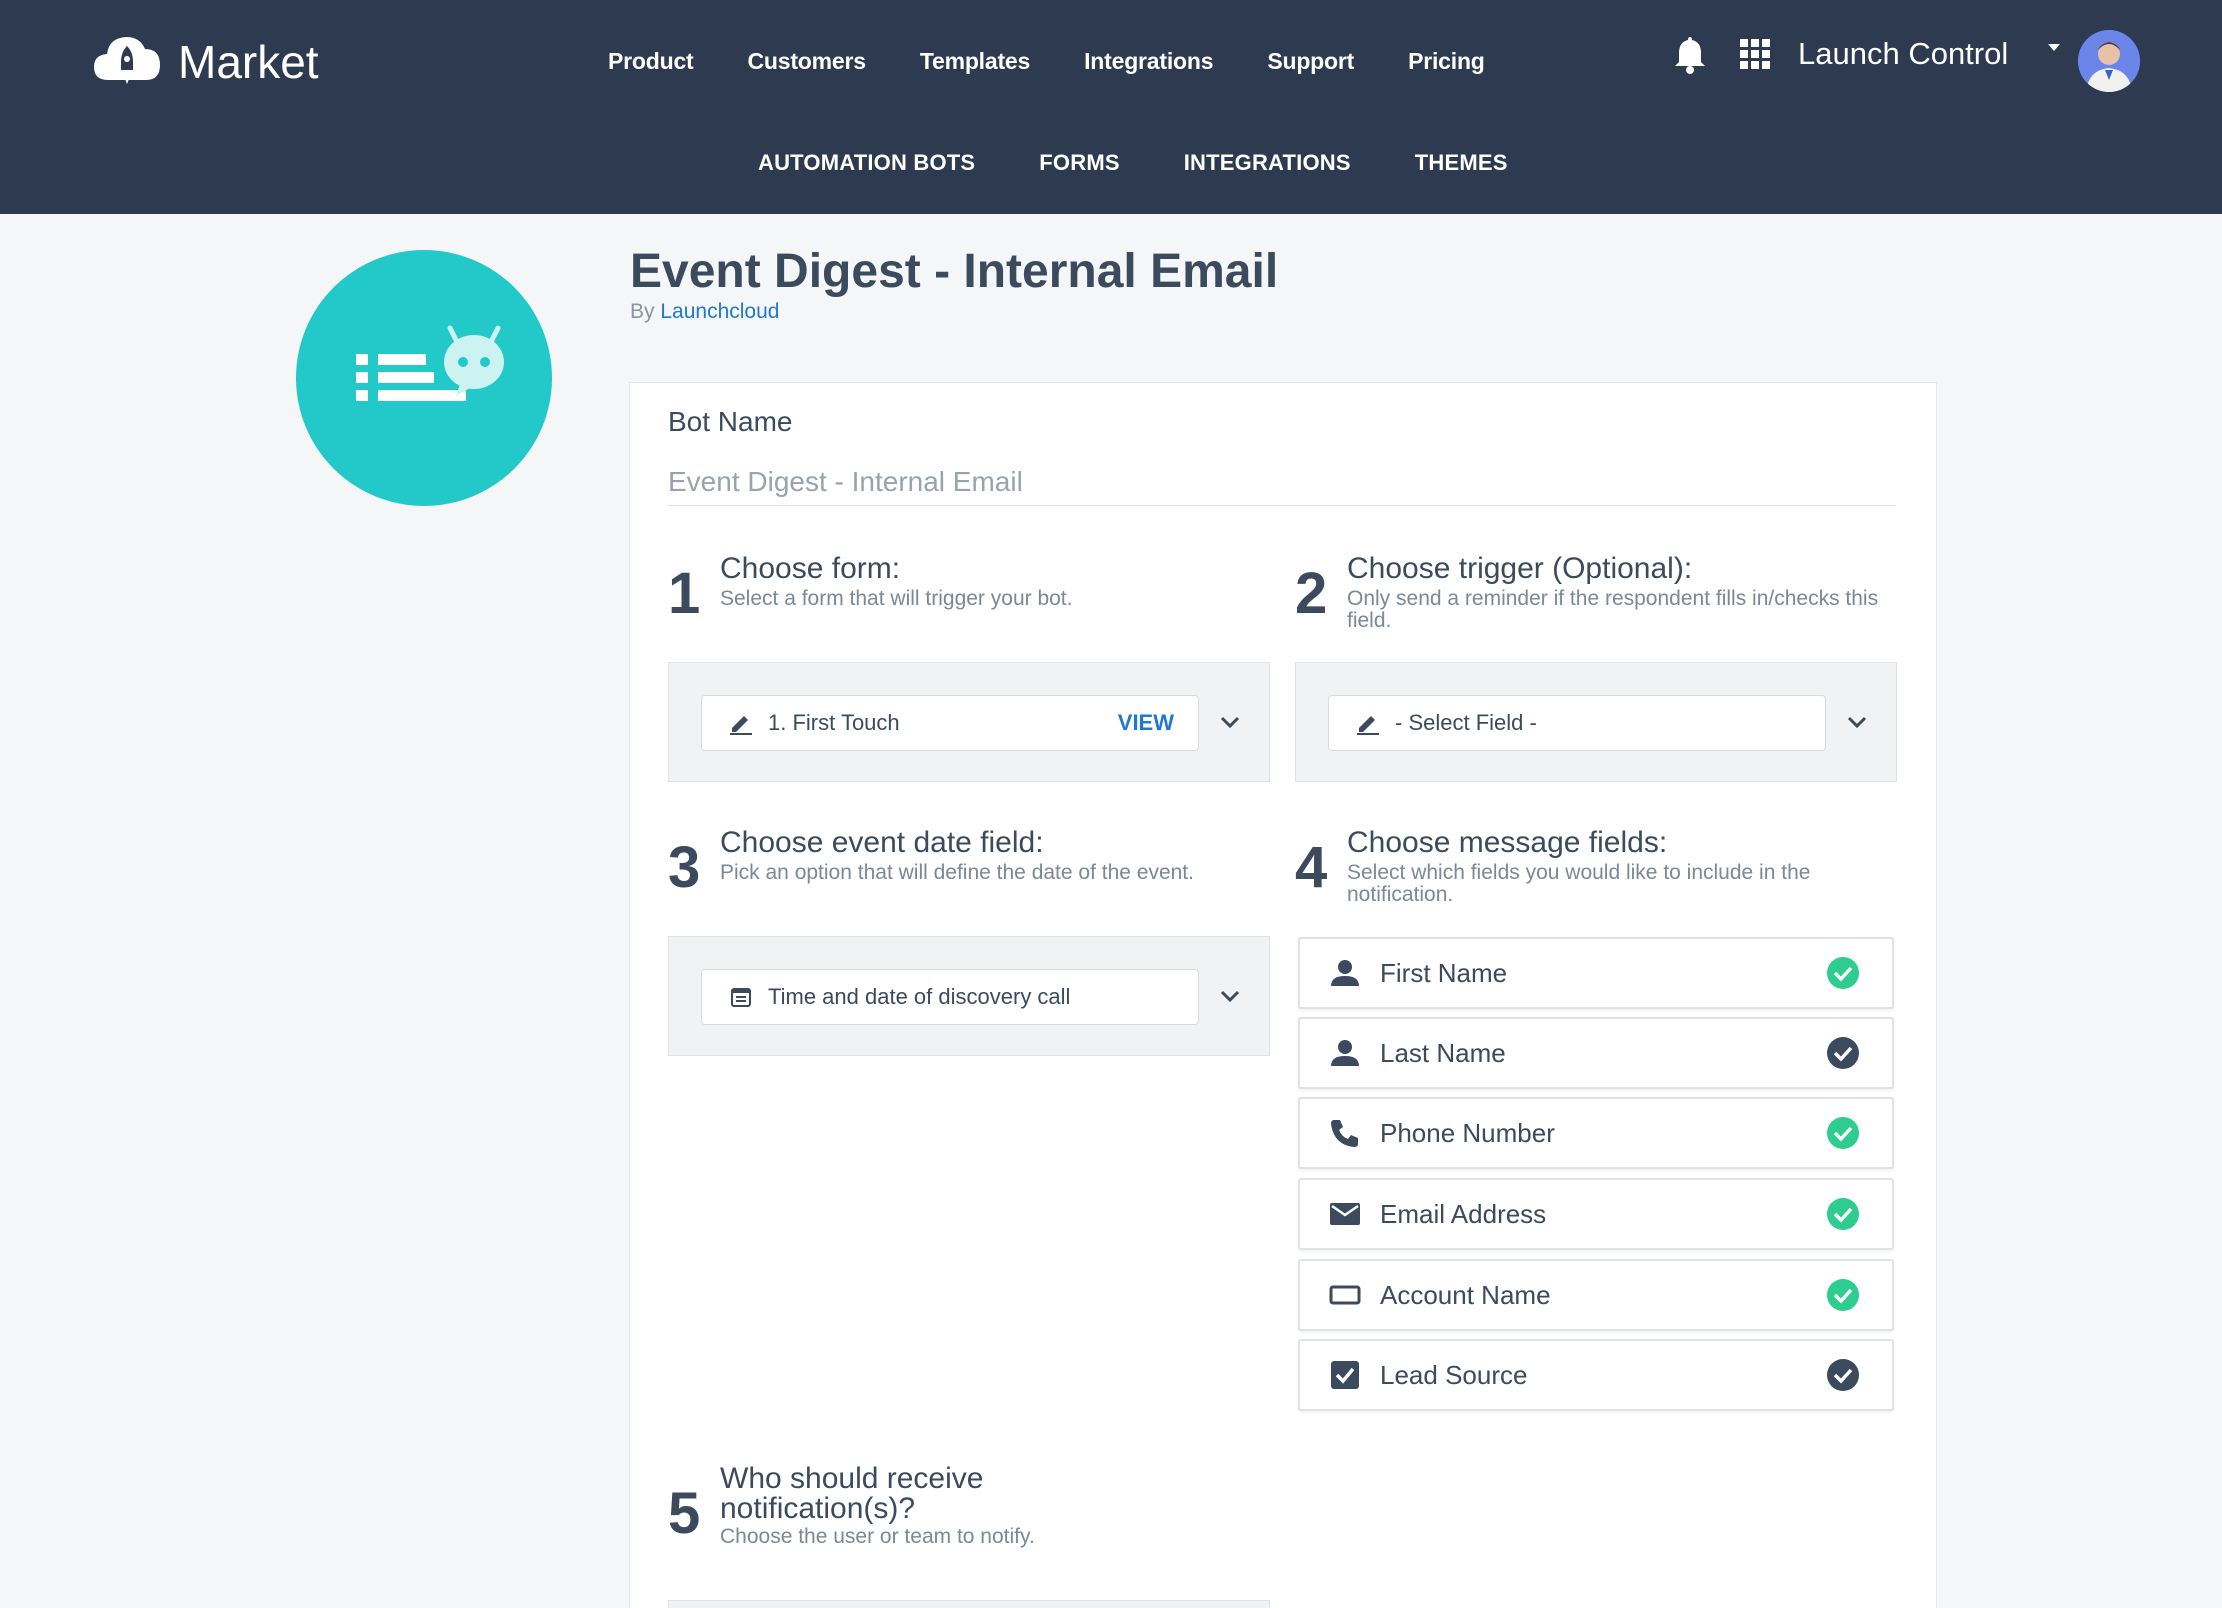 This screenshot has height=1608, width=2222. What do you see at coordinates (1454, 1374) in the screenshot?
I see `field-label: Lead Source` at bounding box center [1454, 1374].